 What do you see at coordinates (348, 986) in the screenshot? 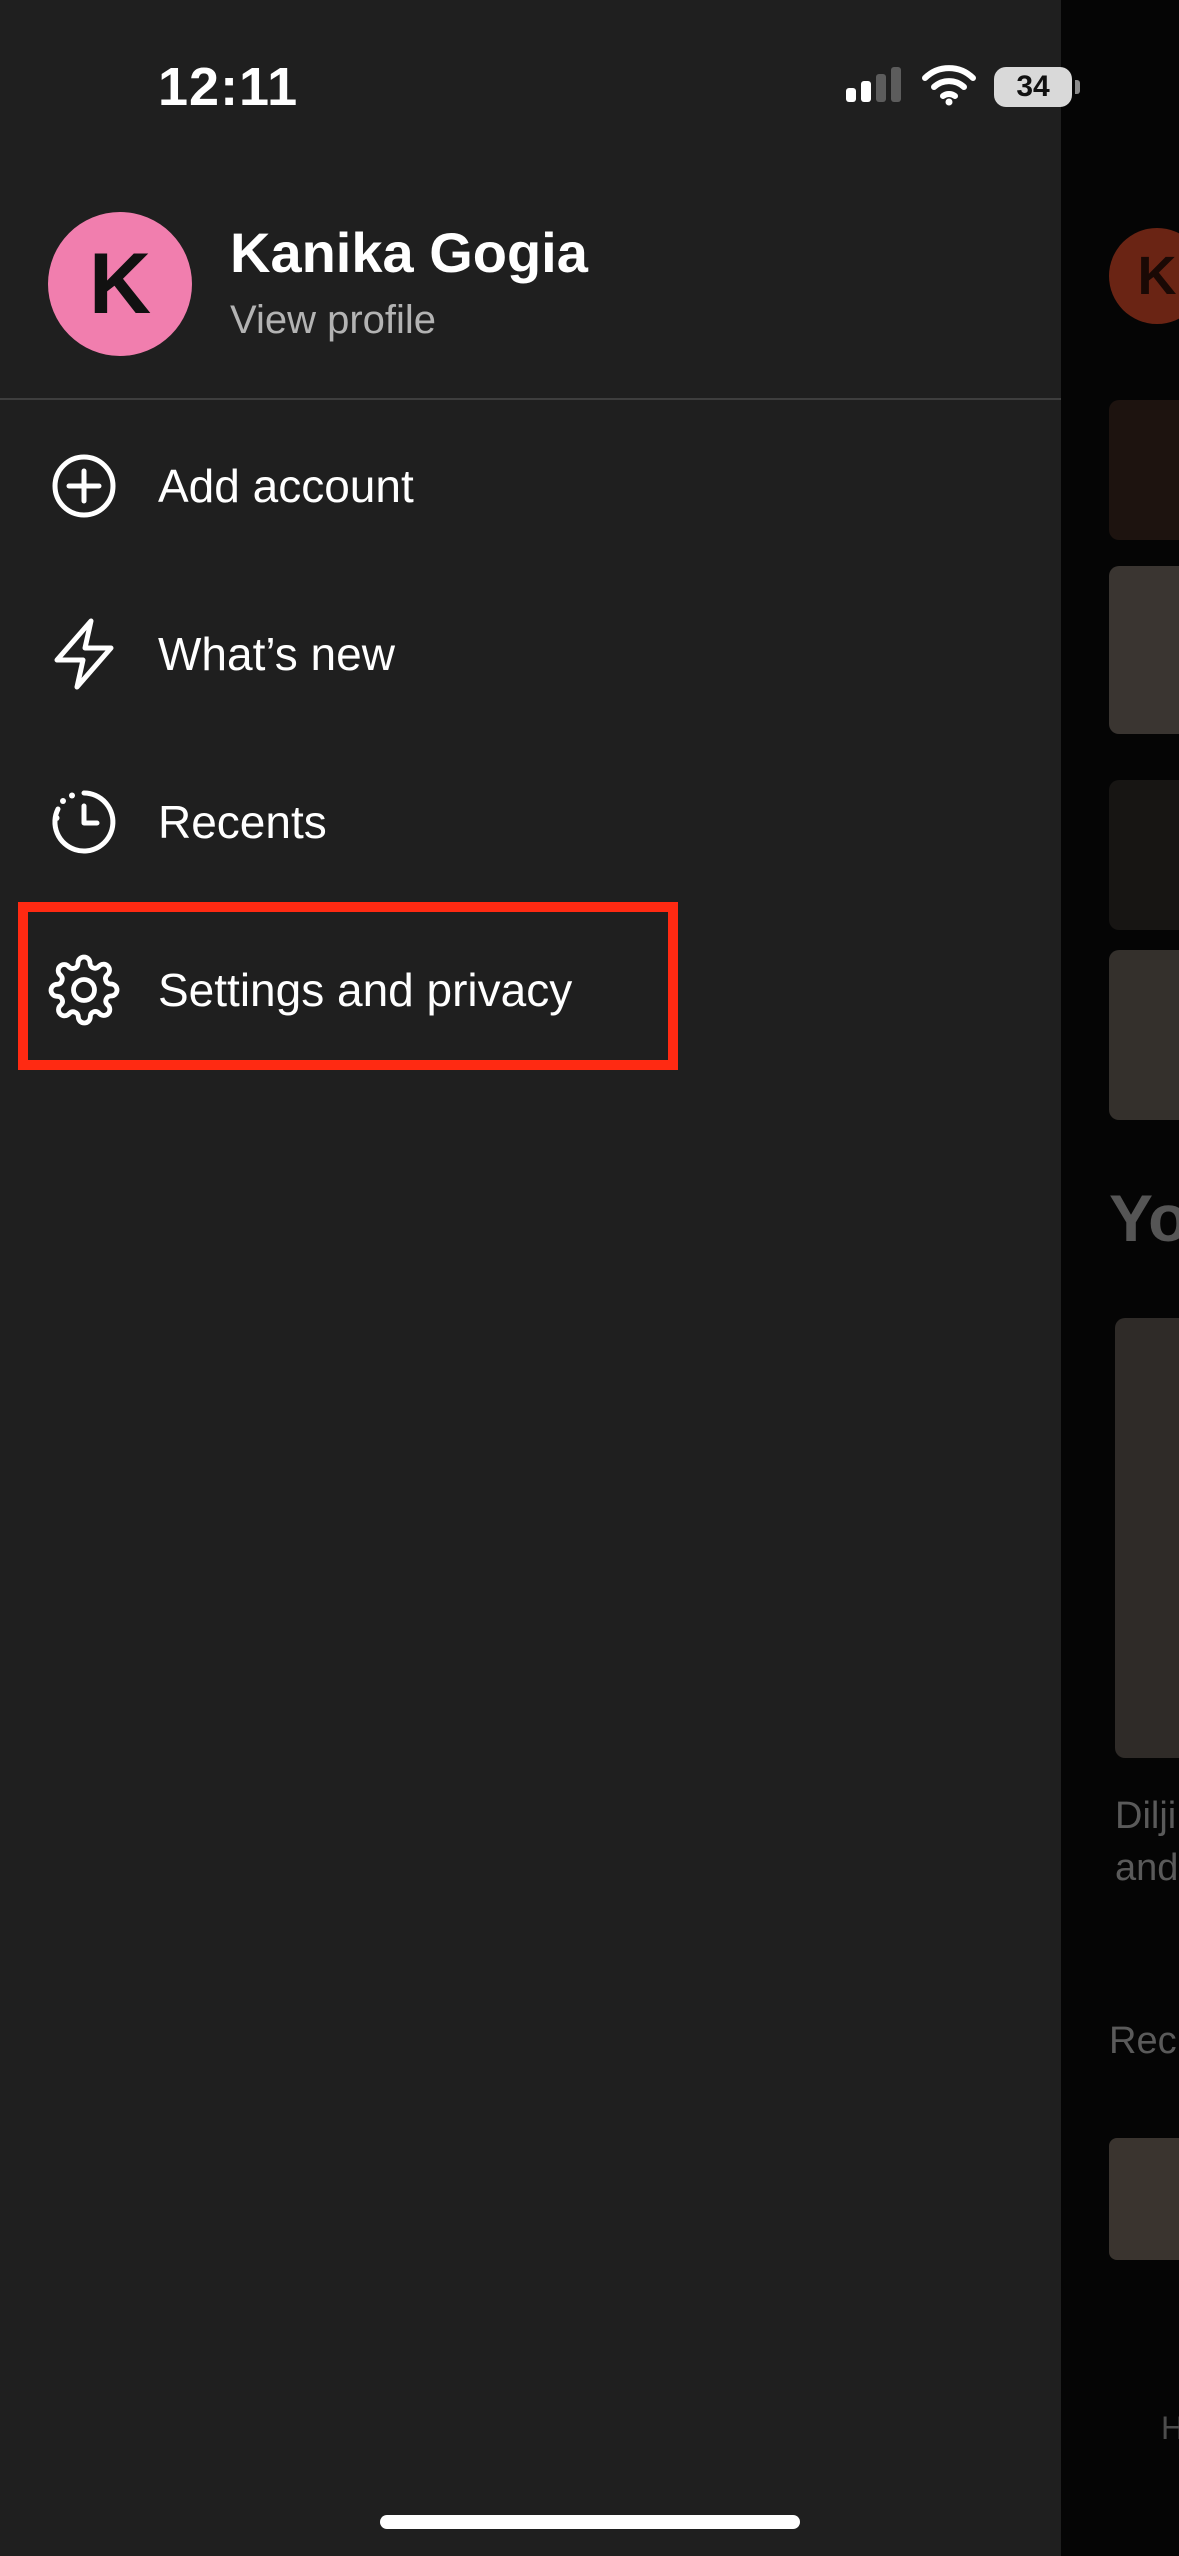
I see `highlight-box` at bounding box center [348, 986].